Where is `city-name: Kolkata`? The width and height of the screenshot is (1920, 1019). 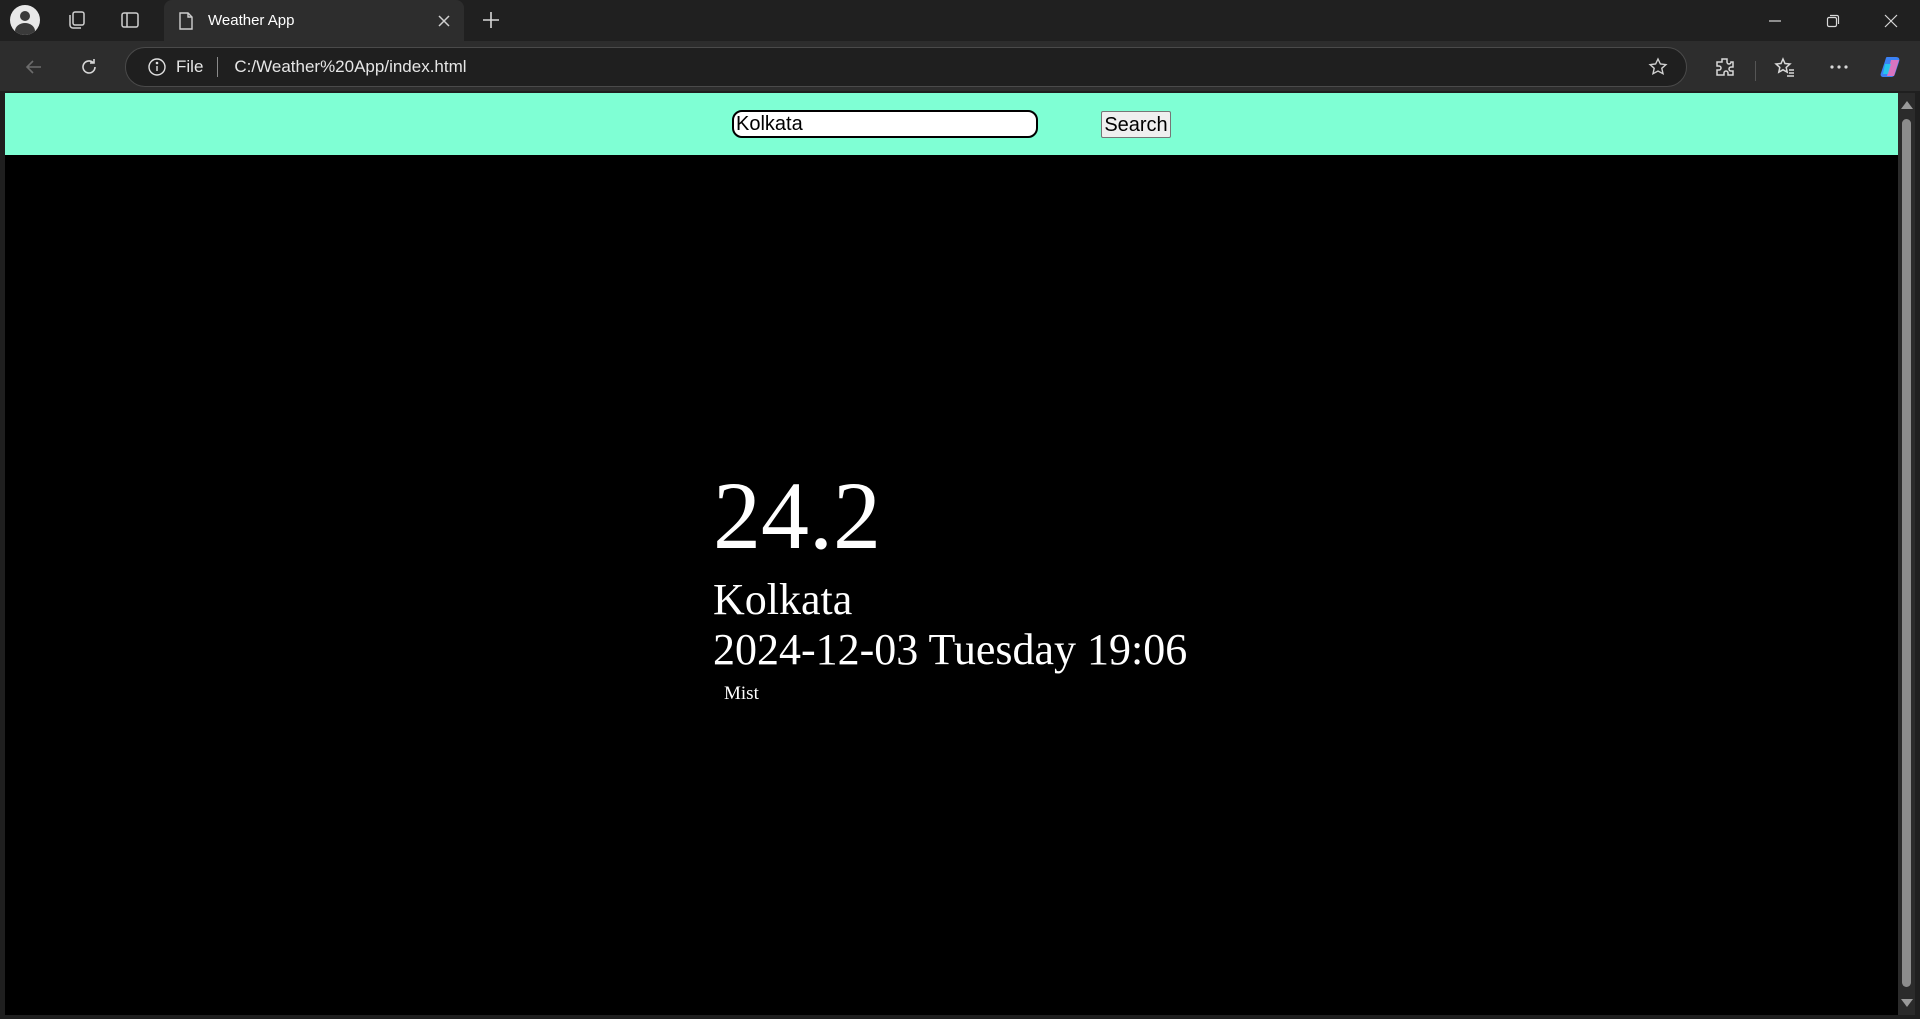
city-name: Kolkata is located at coordinates (783, 599).